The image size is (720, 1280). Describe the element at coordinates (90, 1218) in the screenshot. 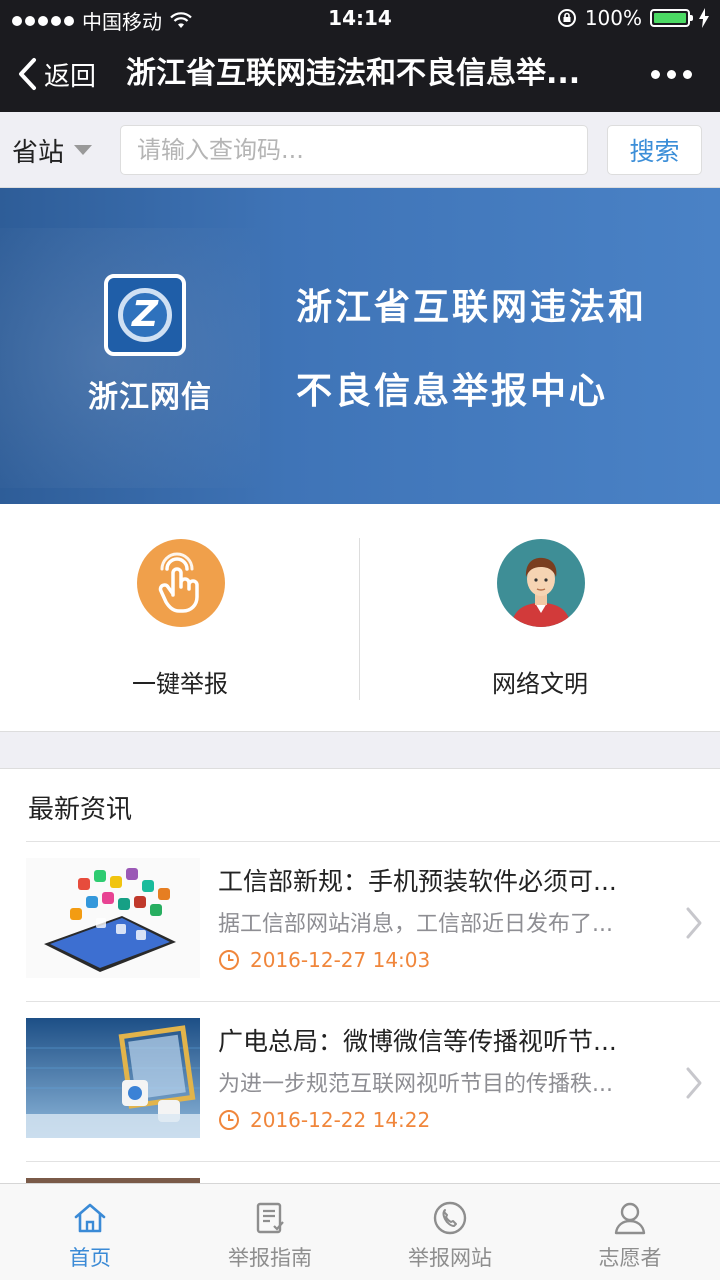

I see `home-icon` at that location.